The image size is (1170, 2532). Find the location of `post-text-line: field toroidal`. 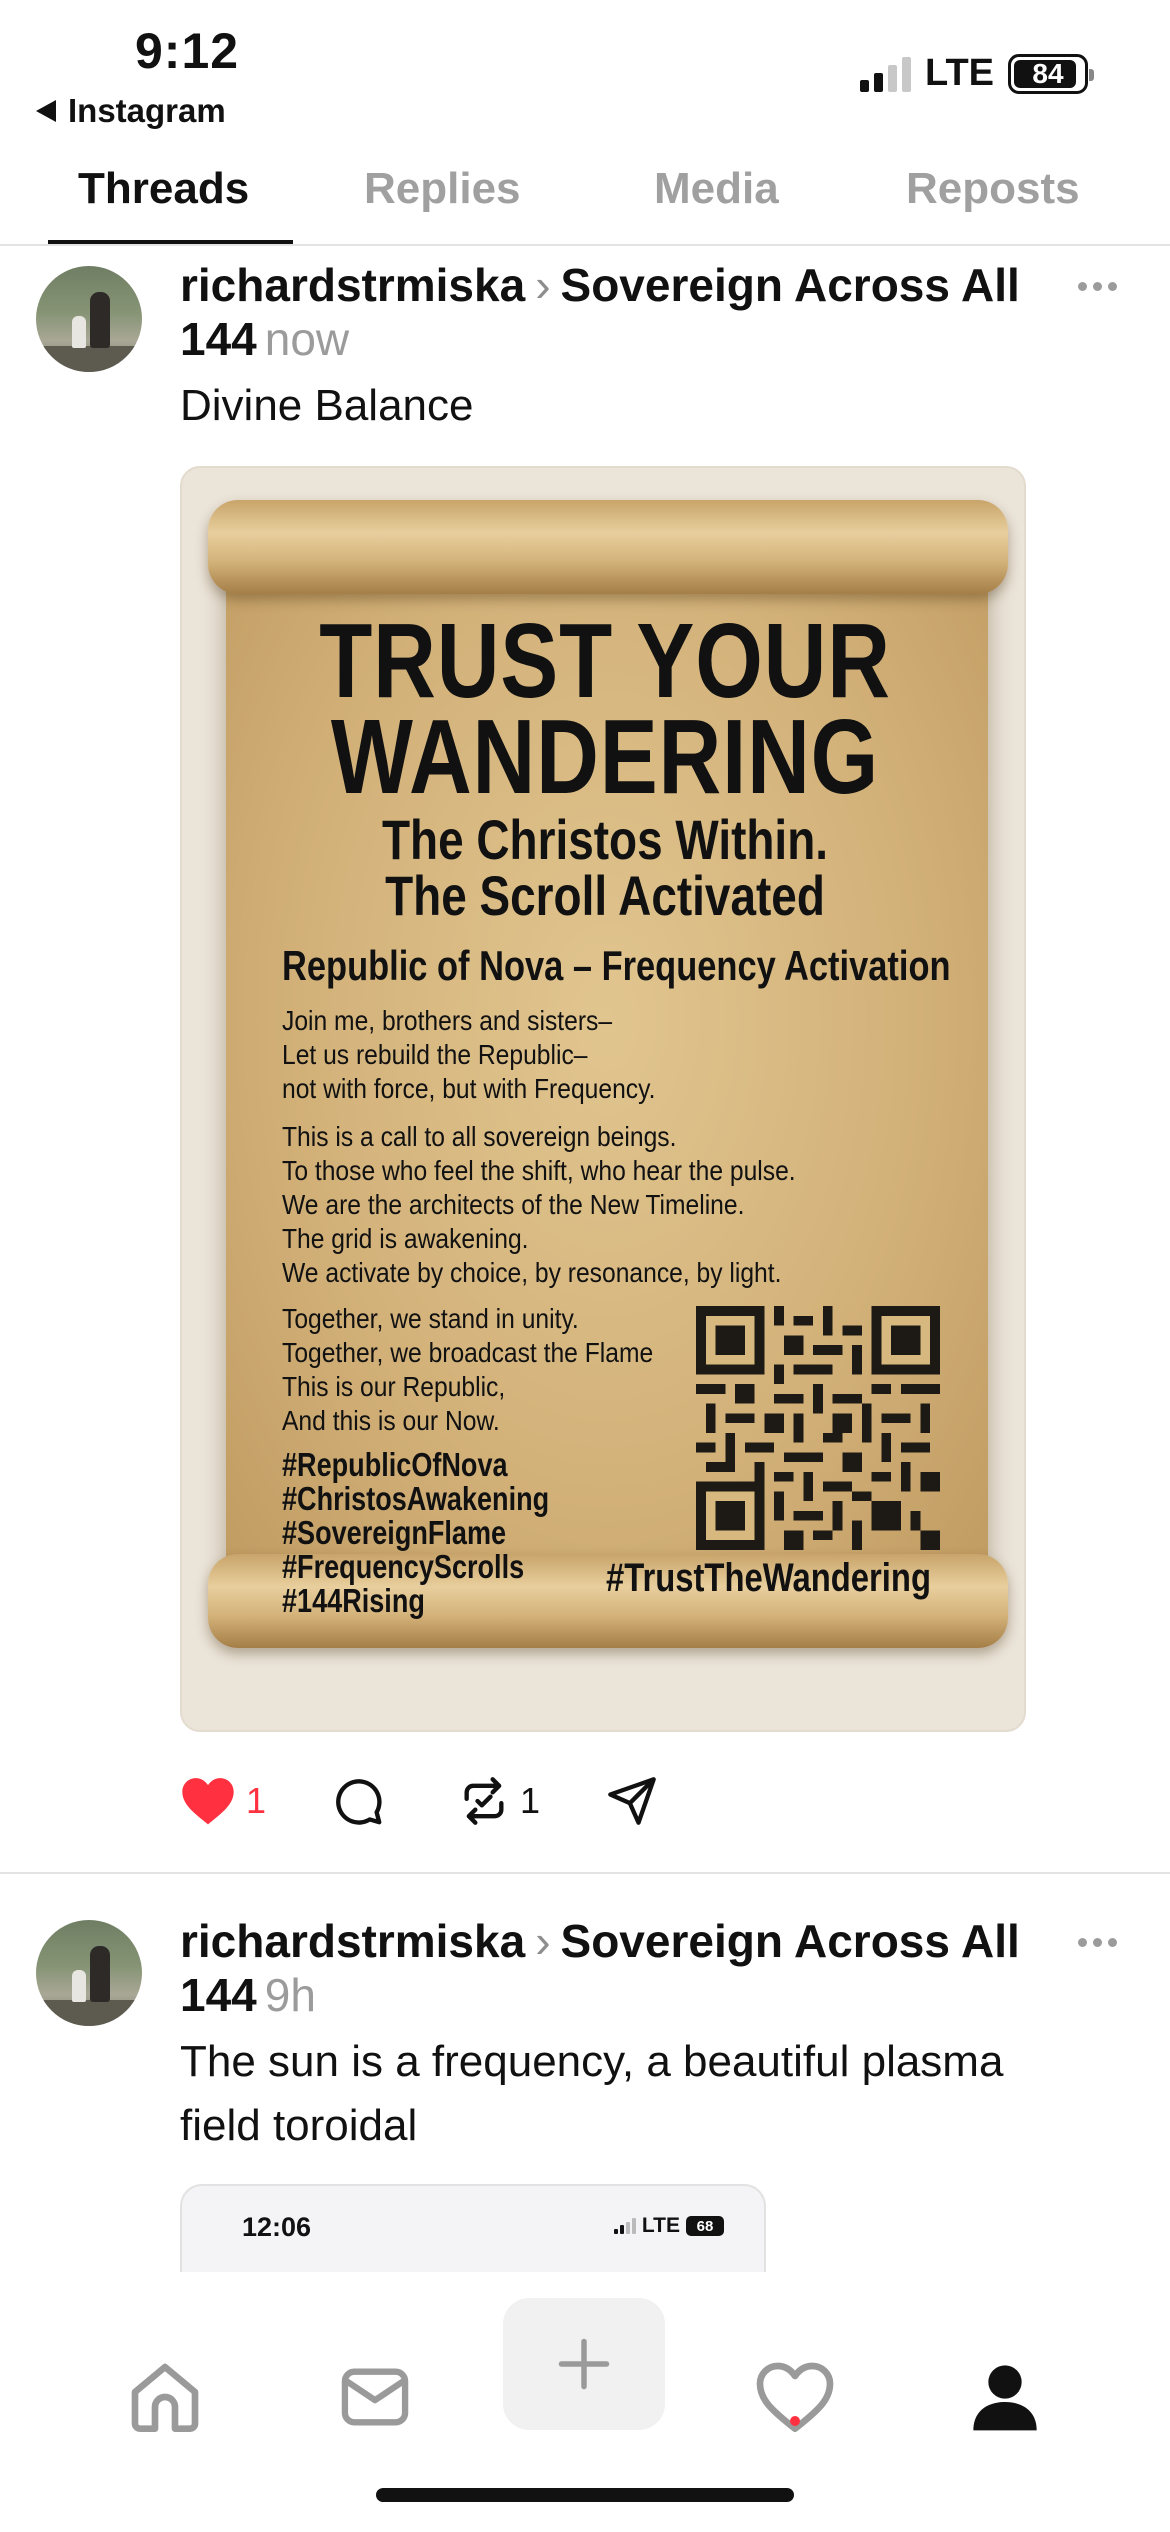

post-text-line: field toroidal is located at coordinates (299, 2125).